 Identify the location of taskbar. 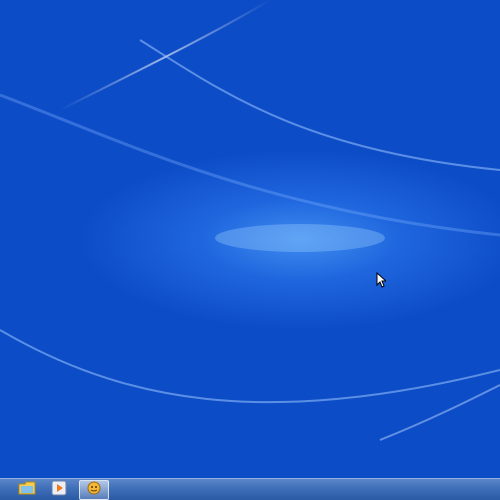
(250, 489).